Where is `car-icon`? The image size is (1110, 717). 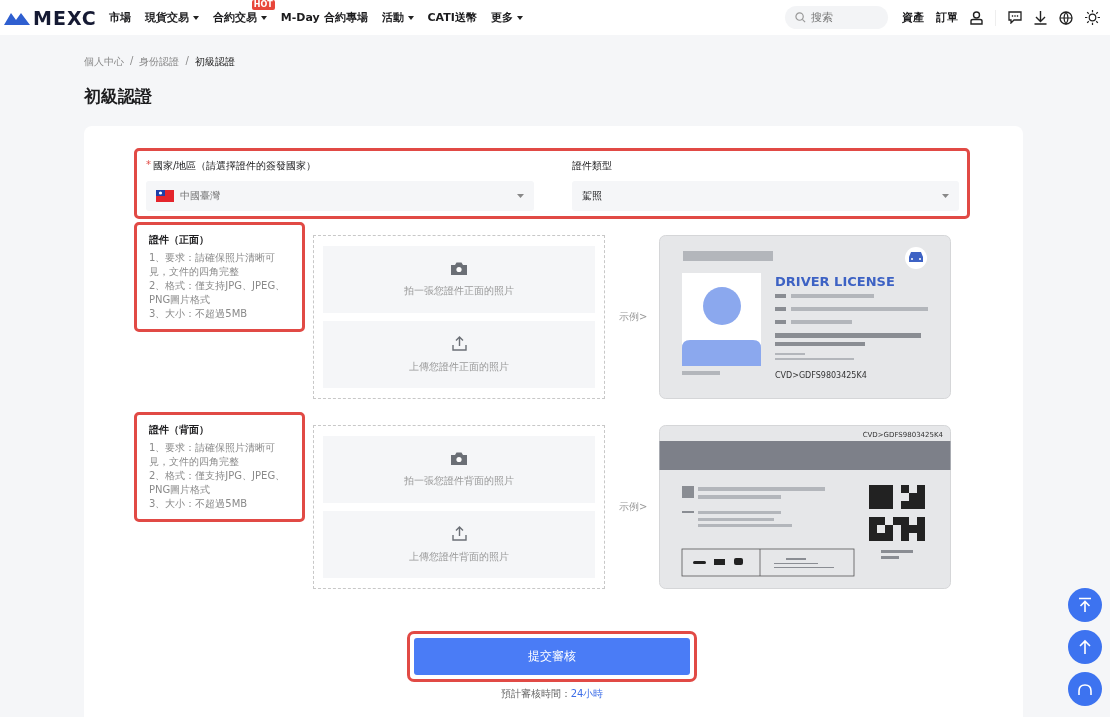 car-icon is located at coordinates (916, 258).